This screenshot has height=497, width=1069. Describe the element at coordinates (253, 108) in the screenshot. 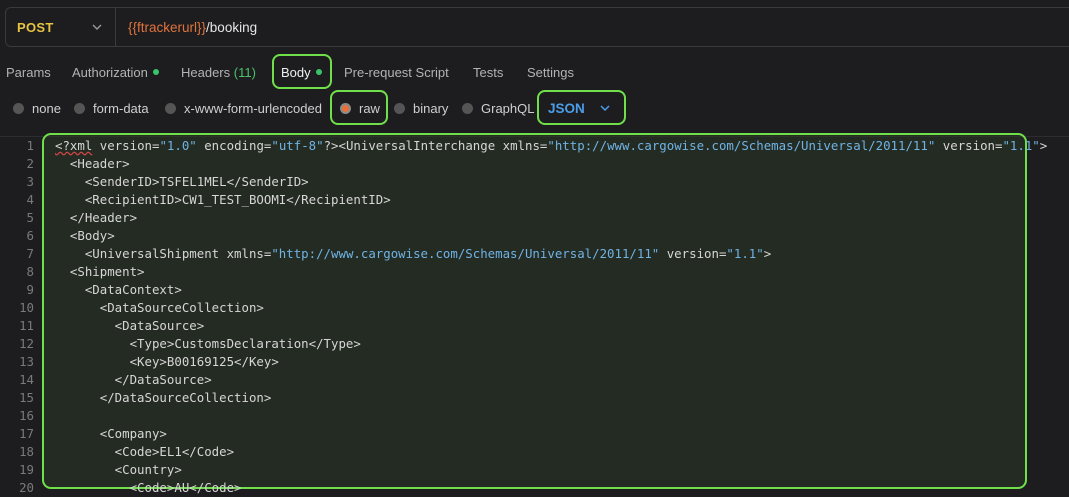

I see `radio-label: x-www-form-urlencoded` at that location.